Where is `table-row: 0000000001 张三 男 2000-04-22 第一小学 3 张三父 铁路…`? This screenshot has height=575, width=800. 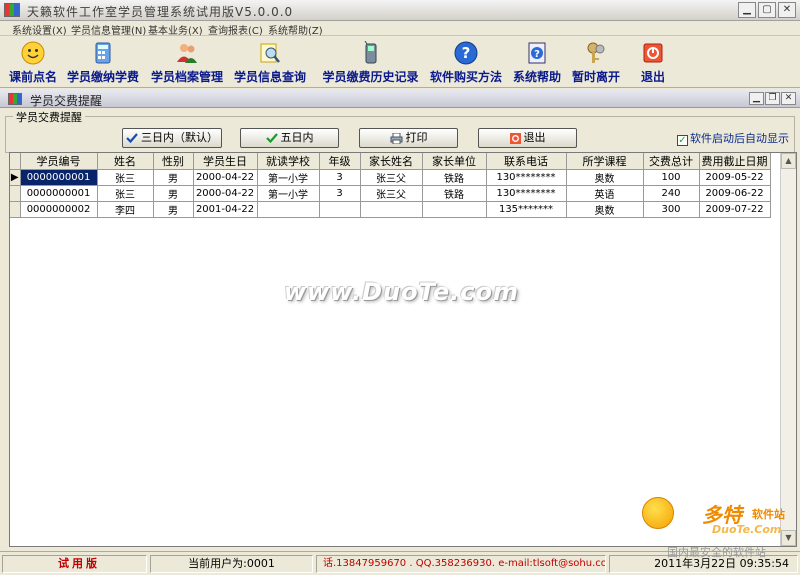 table-row: 0000000001 张三 男 2000-04-22 第一小学 3 张三父 铁路… is located at coordinates (390, 193).